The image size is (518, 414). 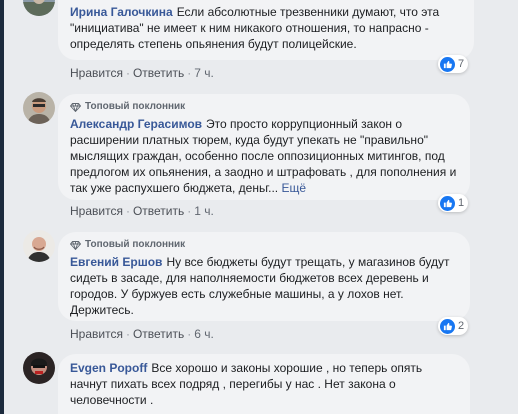 I want to click on reaction-count: 2, so click(x=453, y=326).